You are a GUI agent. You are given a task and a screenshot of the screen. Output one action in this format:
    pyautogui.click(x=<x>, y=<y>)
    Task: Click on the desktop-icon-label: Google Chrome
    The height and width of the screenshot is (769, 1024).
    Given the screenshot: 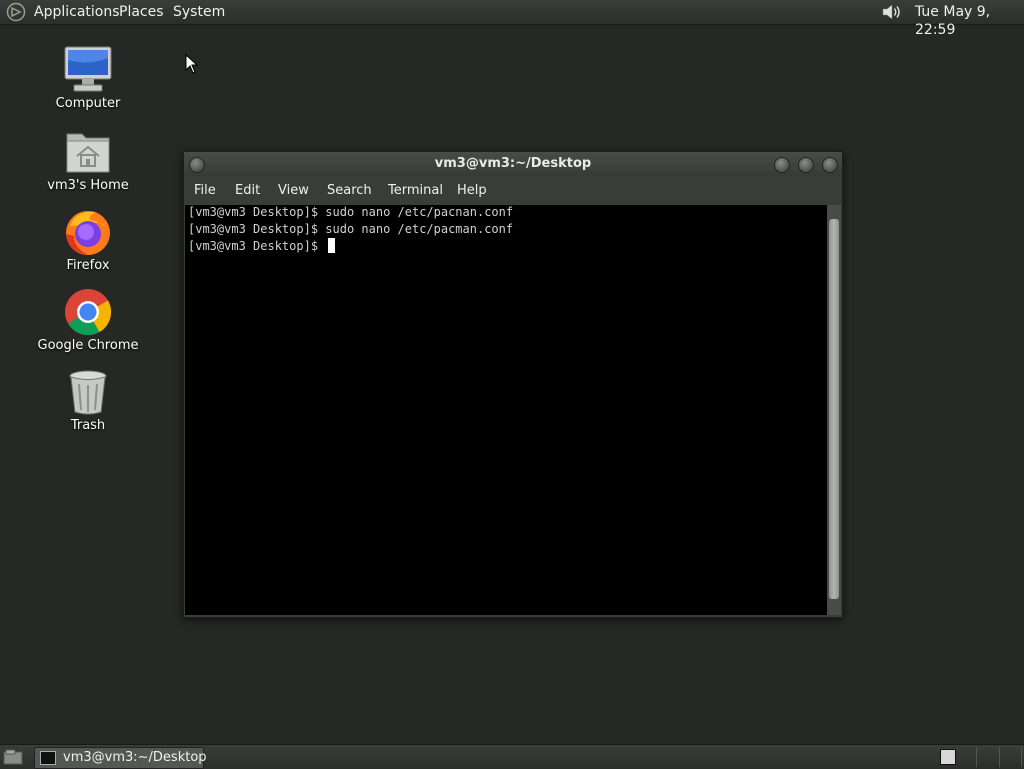 What is the action you would take?
    pyautogui.click(x=88, y=345)
    